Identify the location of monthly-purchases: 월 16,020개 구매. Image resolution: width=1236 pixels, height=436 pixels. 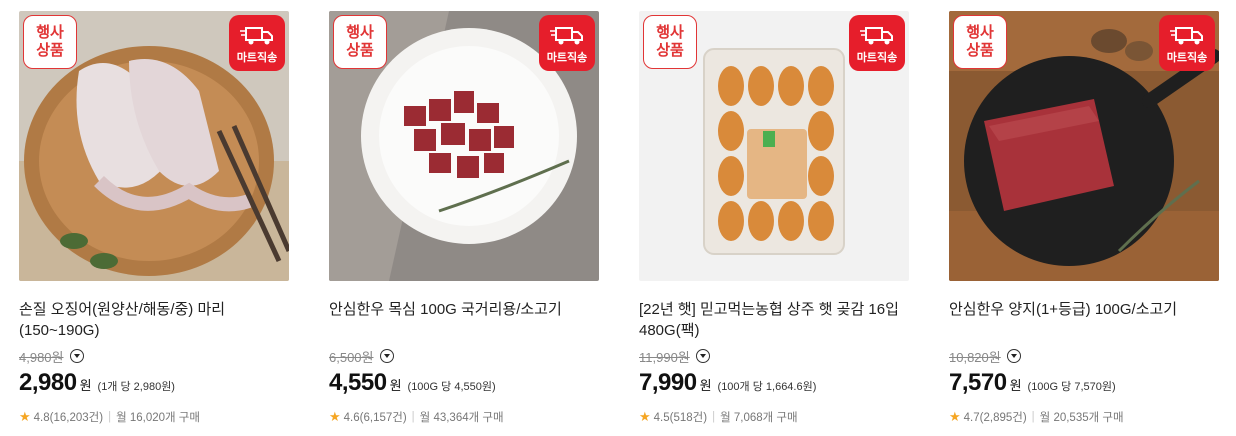
(158, 418).